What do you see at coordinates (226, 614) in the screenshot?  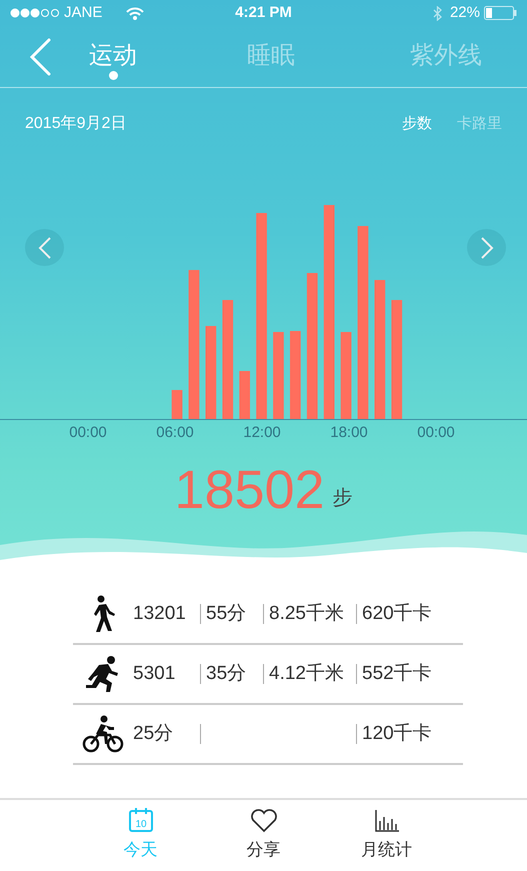 I see `stat-value: 55分` at bounding box center [226, 614].